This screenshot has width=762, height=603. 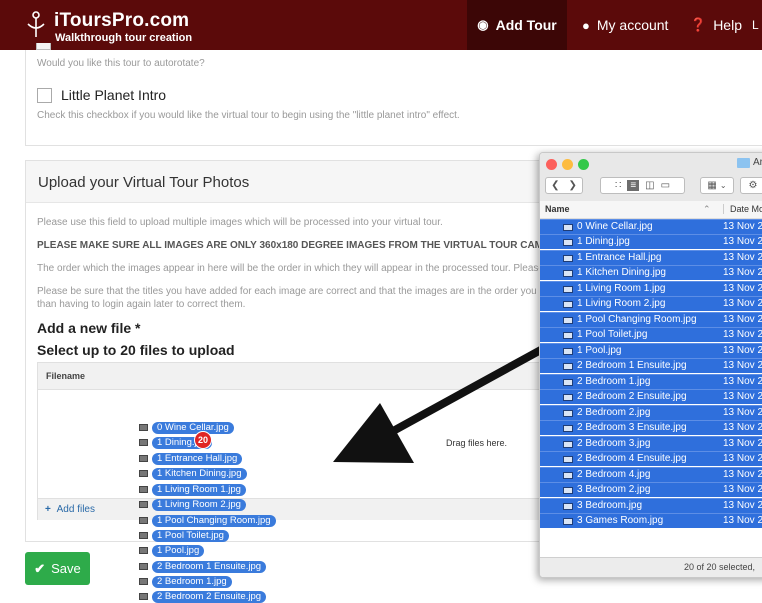 I want to click on finder-file-row: 1 Dining.jpg 13 Nov 2, so click(x=651, y=241).